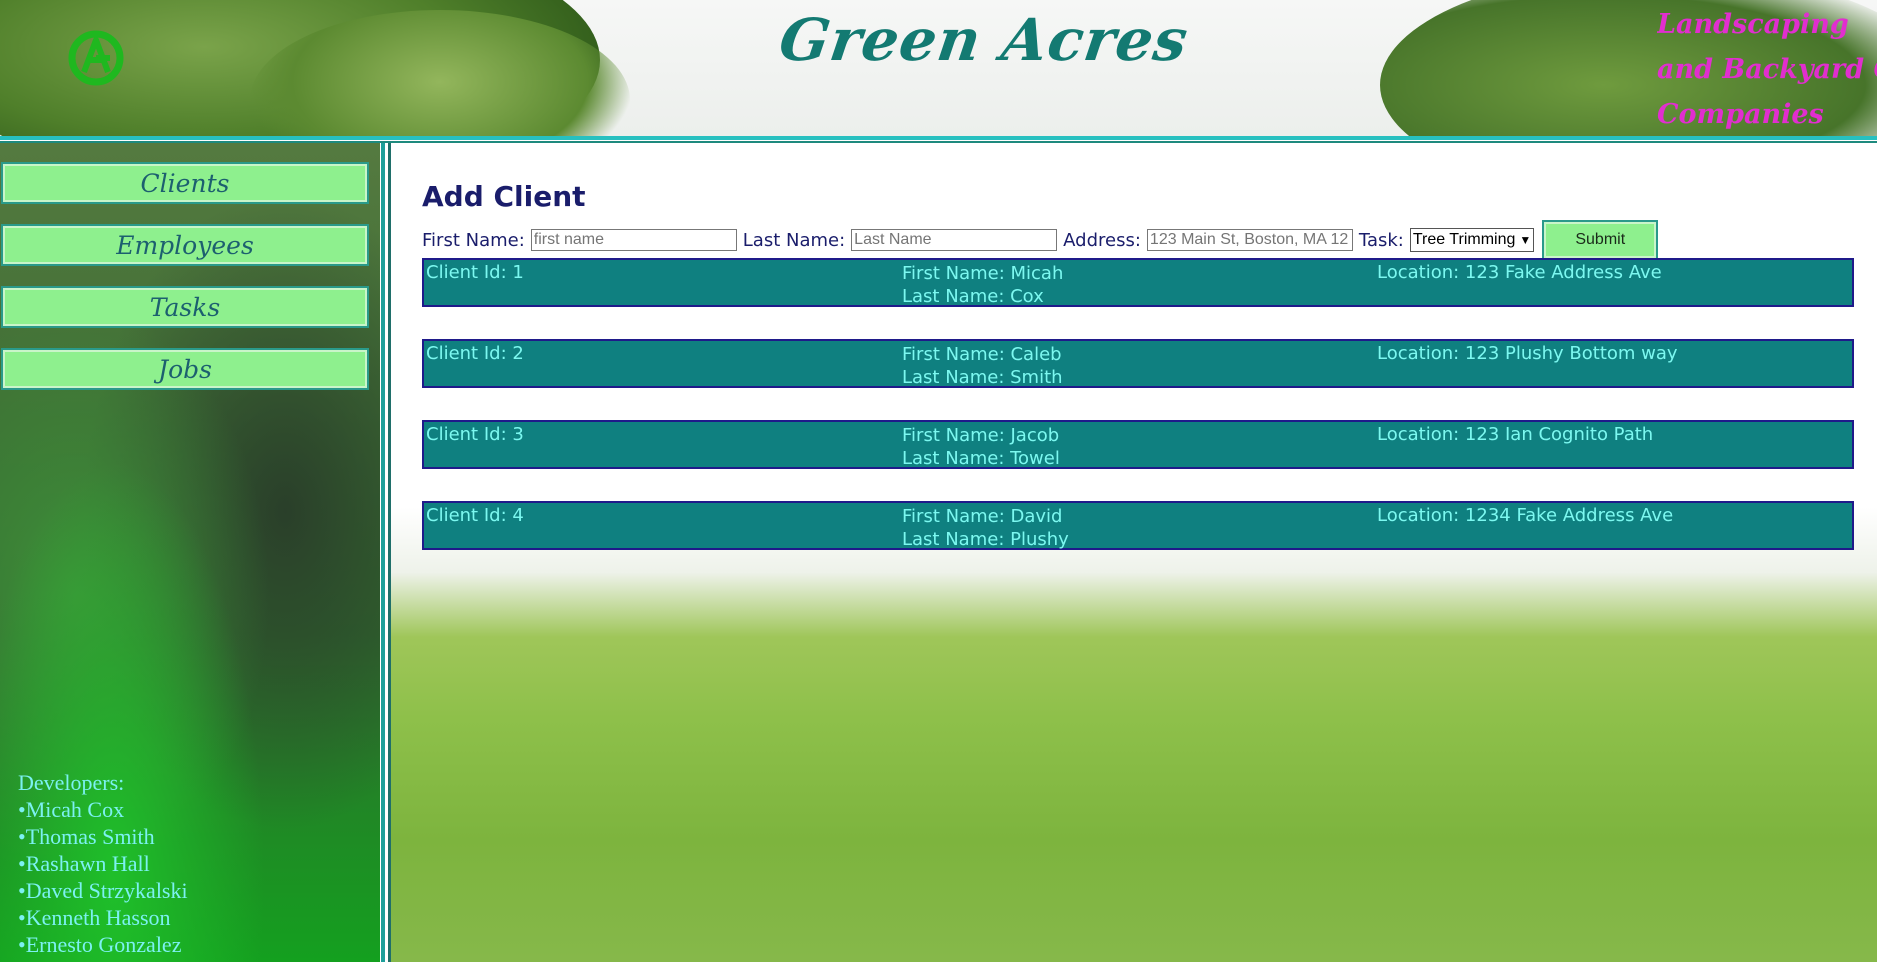  I want to click on nav-button-label: Clients, so click(185, 183).